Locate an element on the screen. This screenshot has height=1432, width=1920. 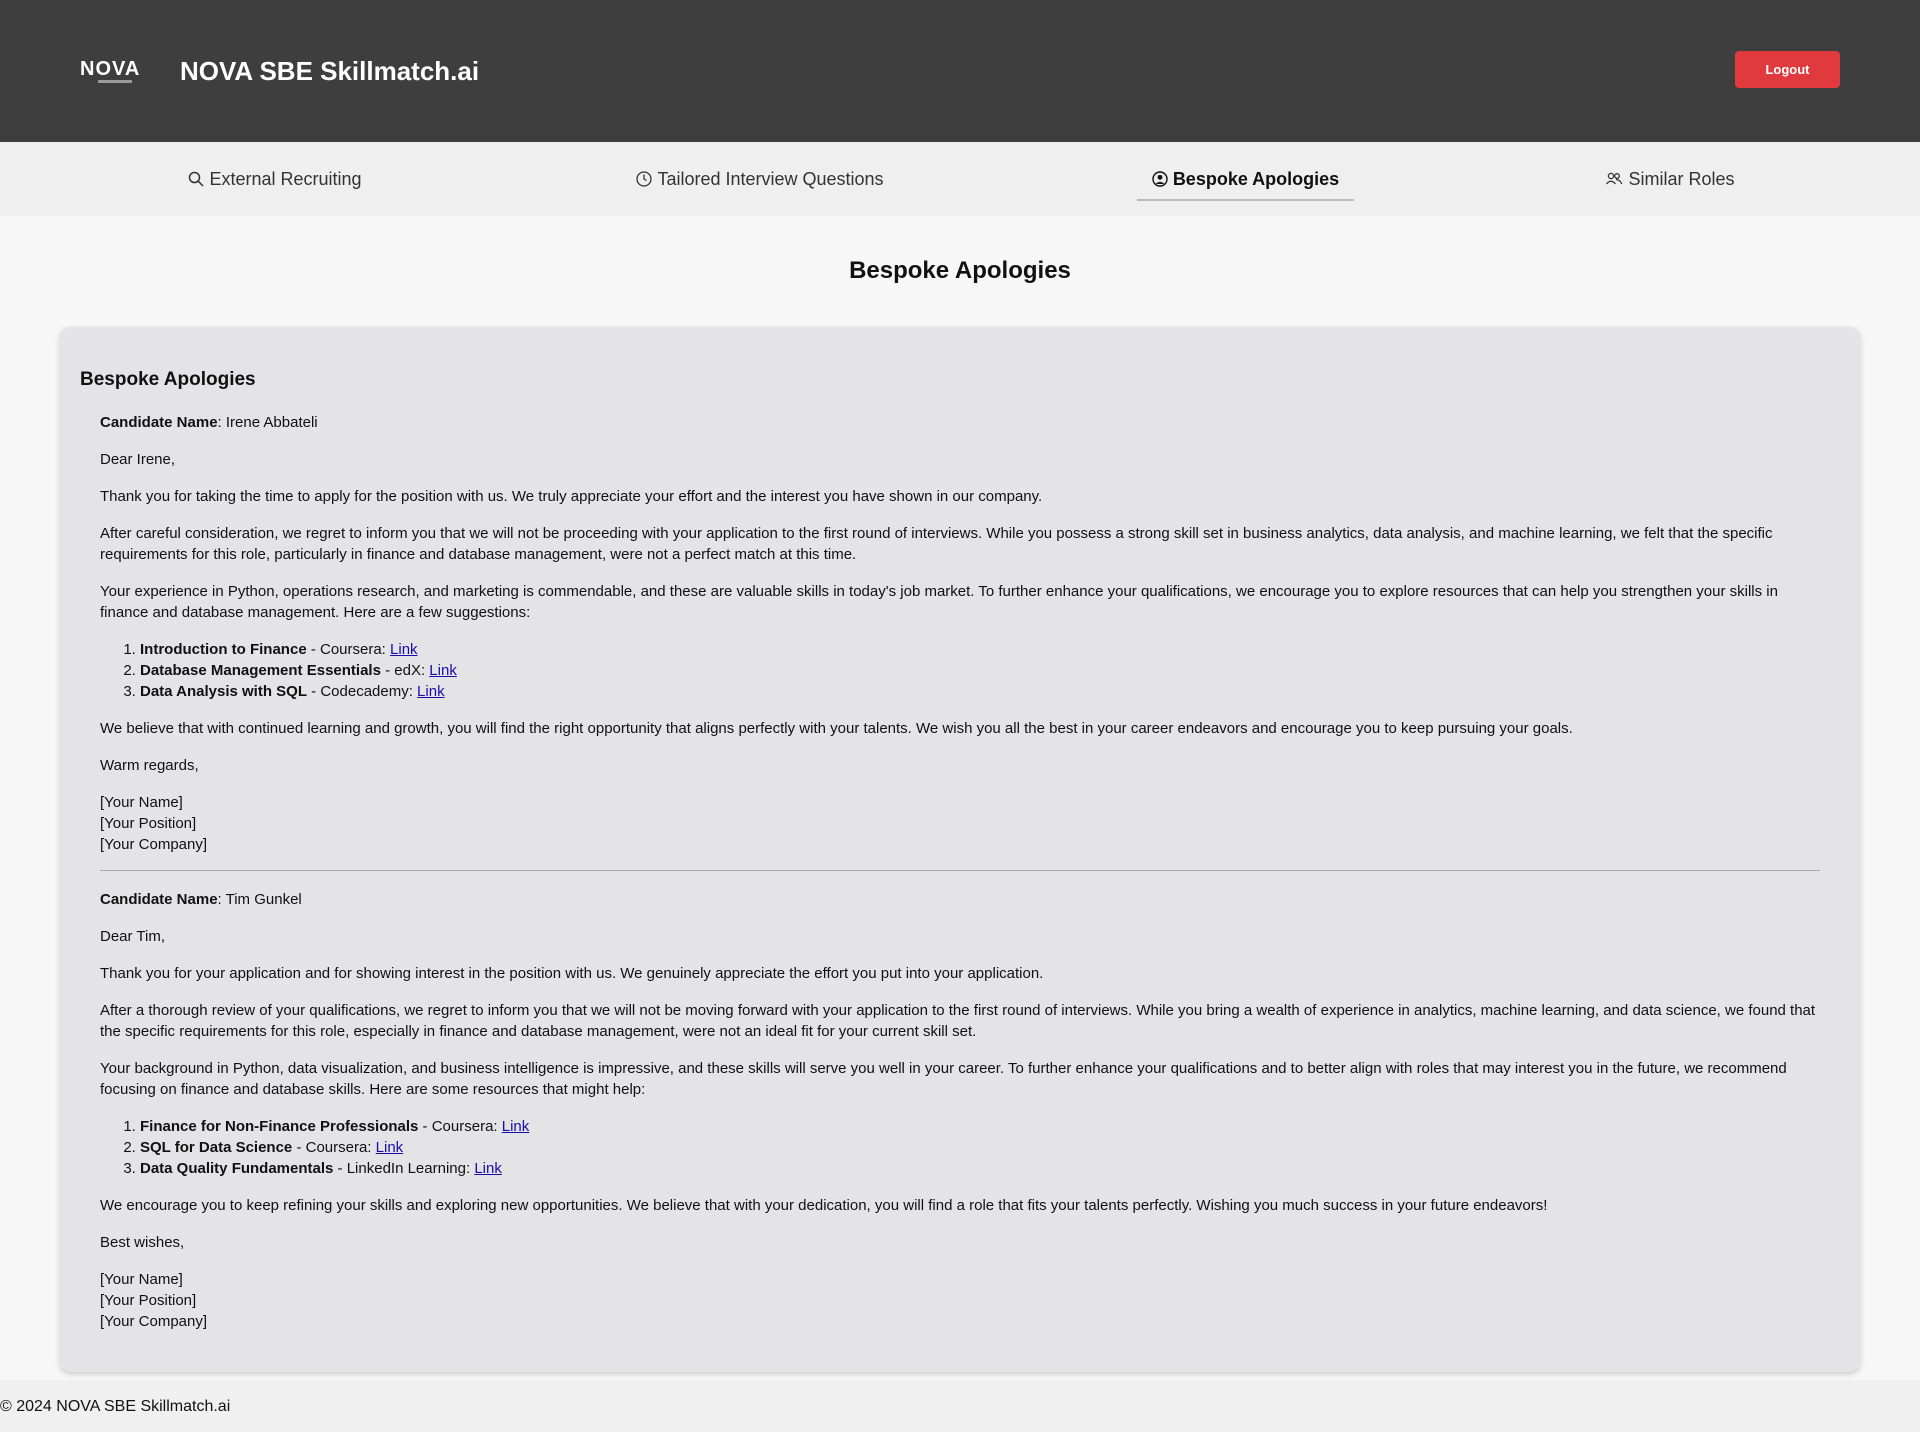
list-item: Introduction to Finance - Coursera: Link is located at coordinates (980, 649).